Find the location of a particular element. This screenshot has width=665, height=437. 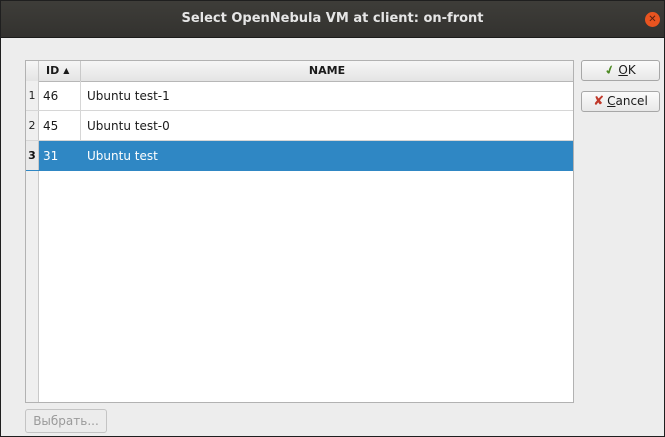

table-header: ID ▲ NAME is located at coordinates (299, 71).